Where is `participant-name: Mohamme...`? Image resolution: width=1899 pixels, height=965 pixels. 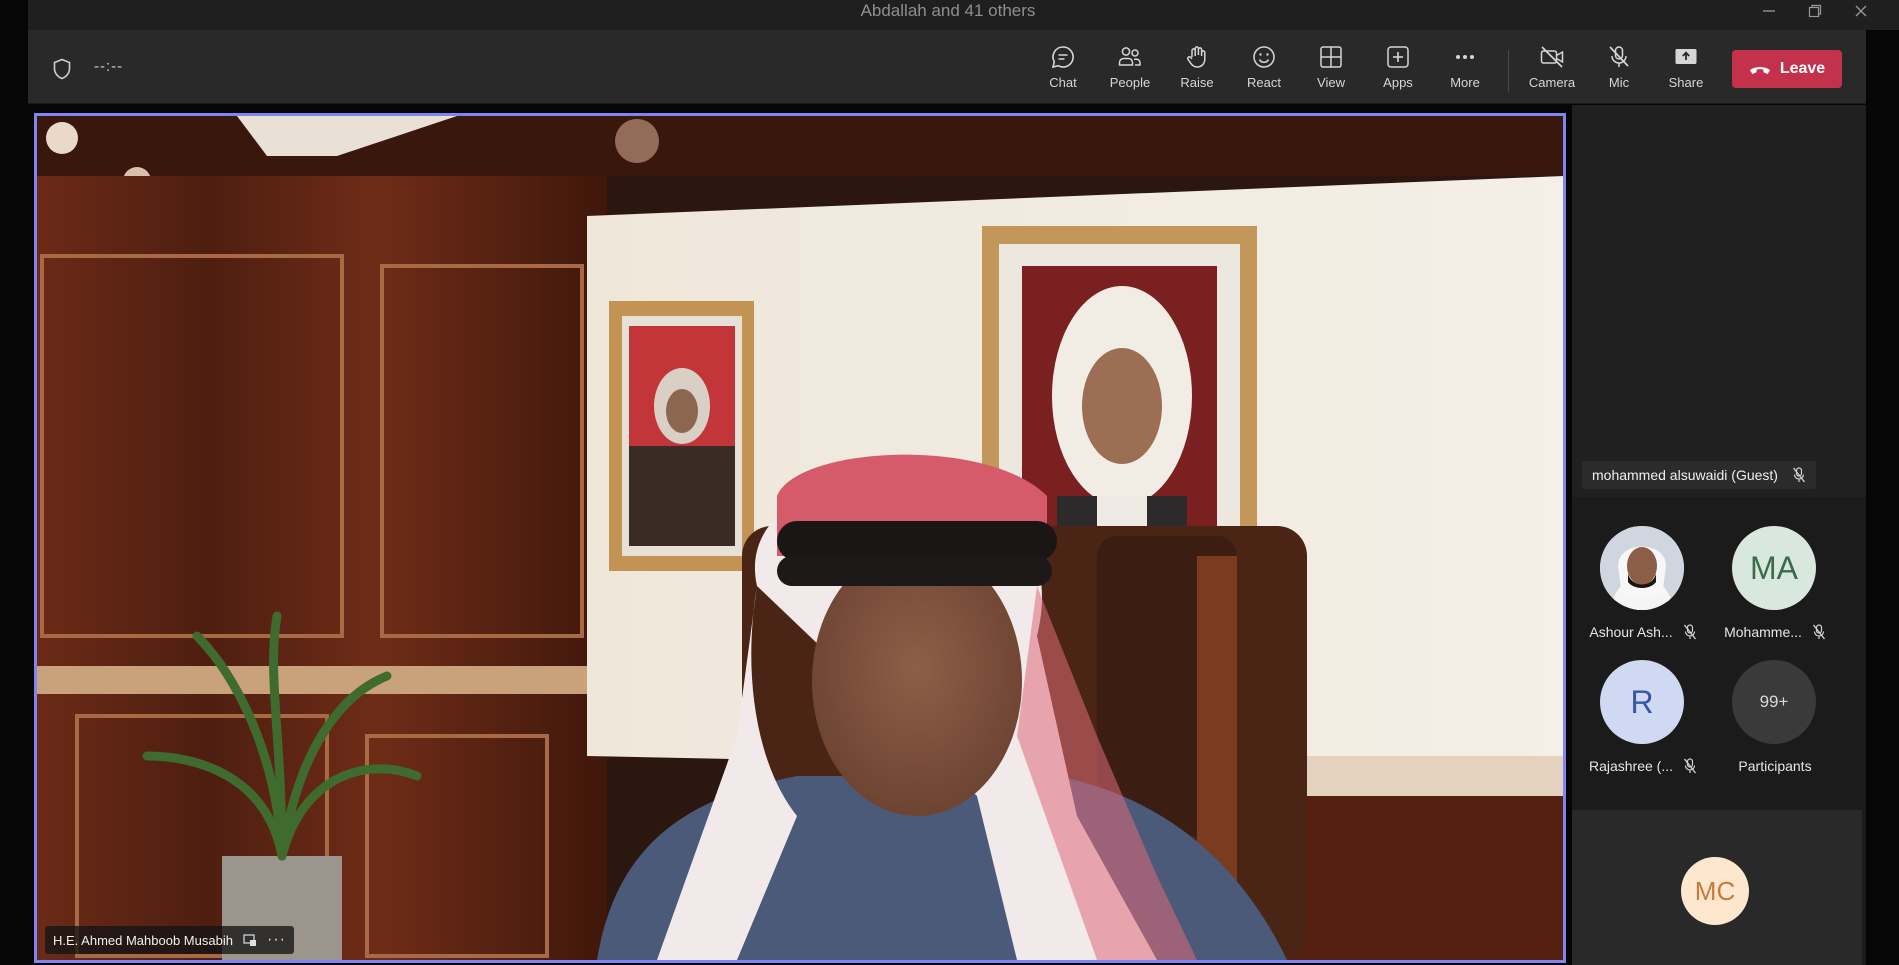
participant-name: Mohamme... is located at coordinates (1763, 632).